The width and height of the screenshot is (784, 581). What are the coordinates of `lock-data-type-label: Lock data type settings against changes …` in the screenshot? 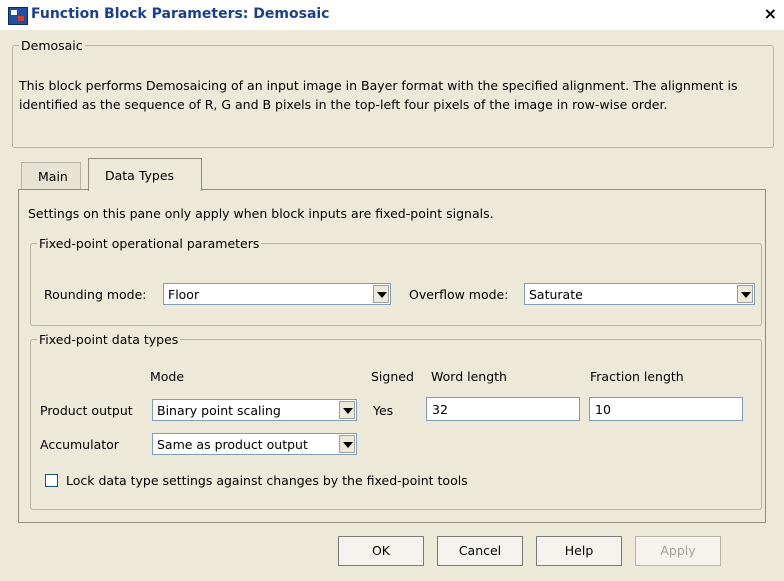 It's located at (267, 480).